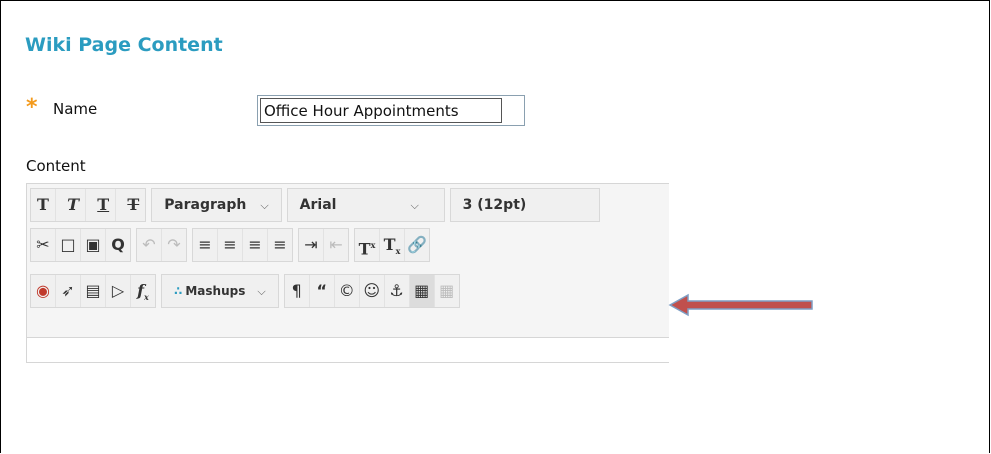 This screenshot has height=454, width=991. I want to click on section-title: Wiki Page Content, so click(124, 45).